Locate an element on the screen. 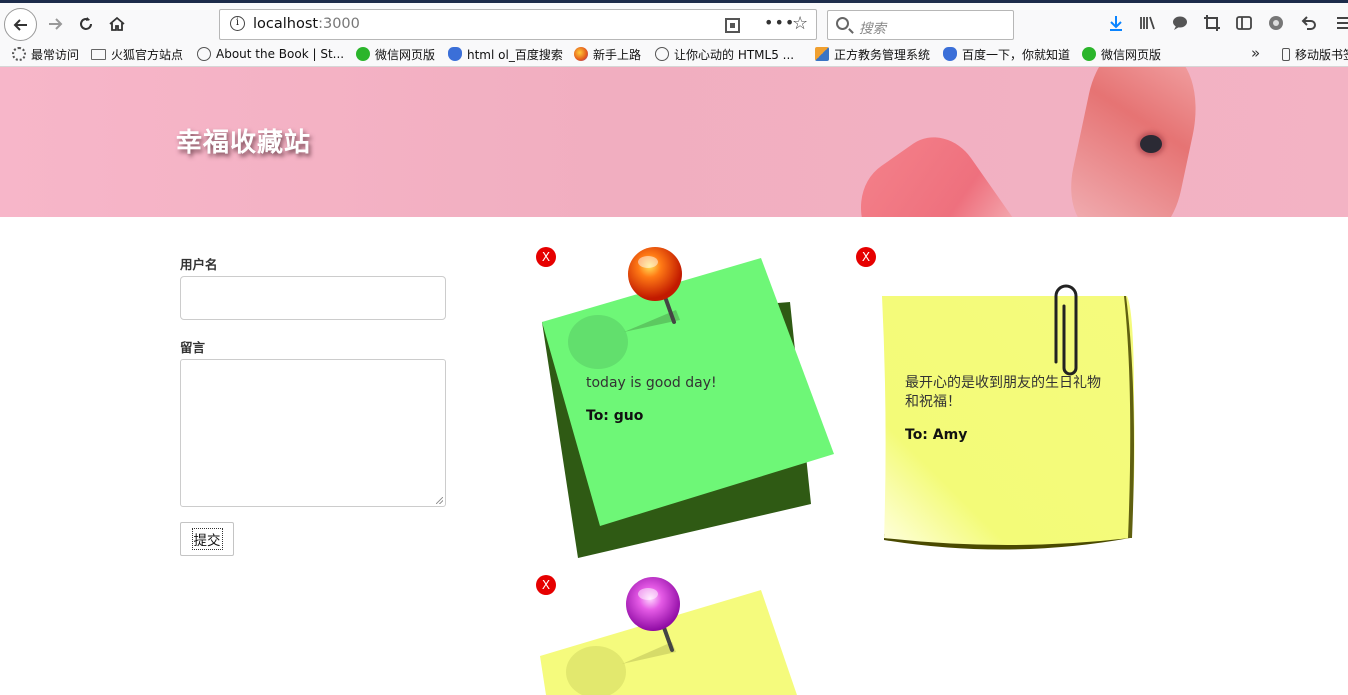 The image size is (1348, 695). search-input: 搜索 is located at coordinates (920, 25).